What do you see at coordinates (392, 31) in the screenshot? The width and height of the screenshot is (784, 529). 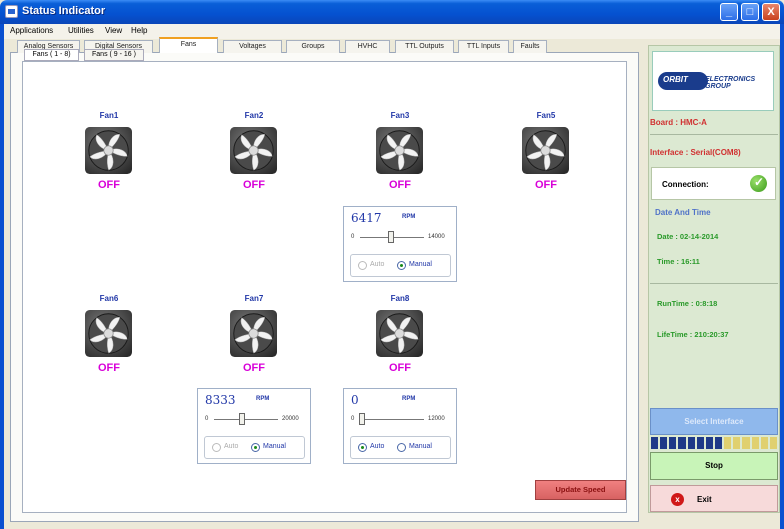 I see `menu-bar: Applications Utilities View Help` at bounding box center [392, 31].